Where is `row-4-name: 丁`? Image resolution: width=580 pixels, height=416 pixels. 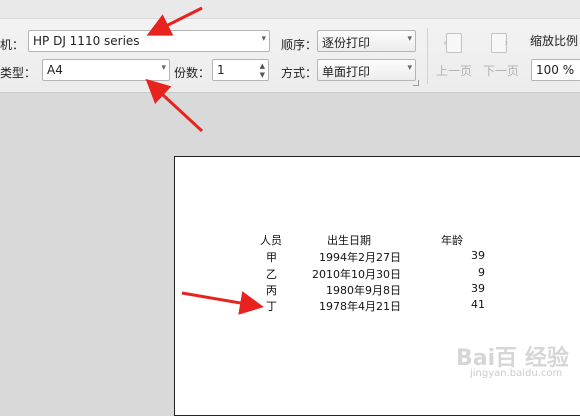
row-4-name: 丁 is located at coordinates (271, 306).